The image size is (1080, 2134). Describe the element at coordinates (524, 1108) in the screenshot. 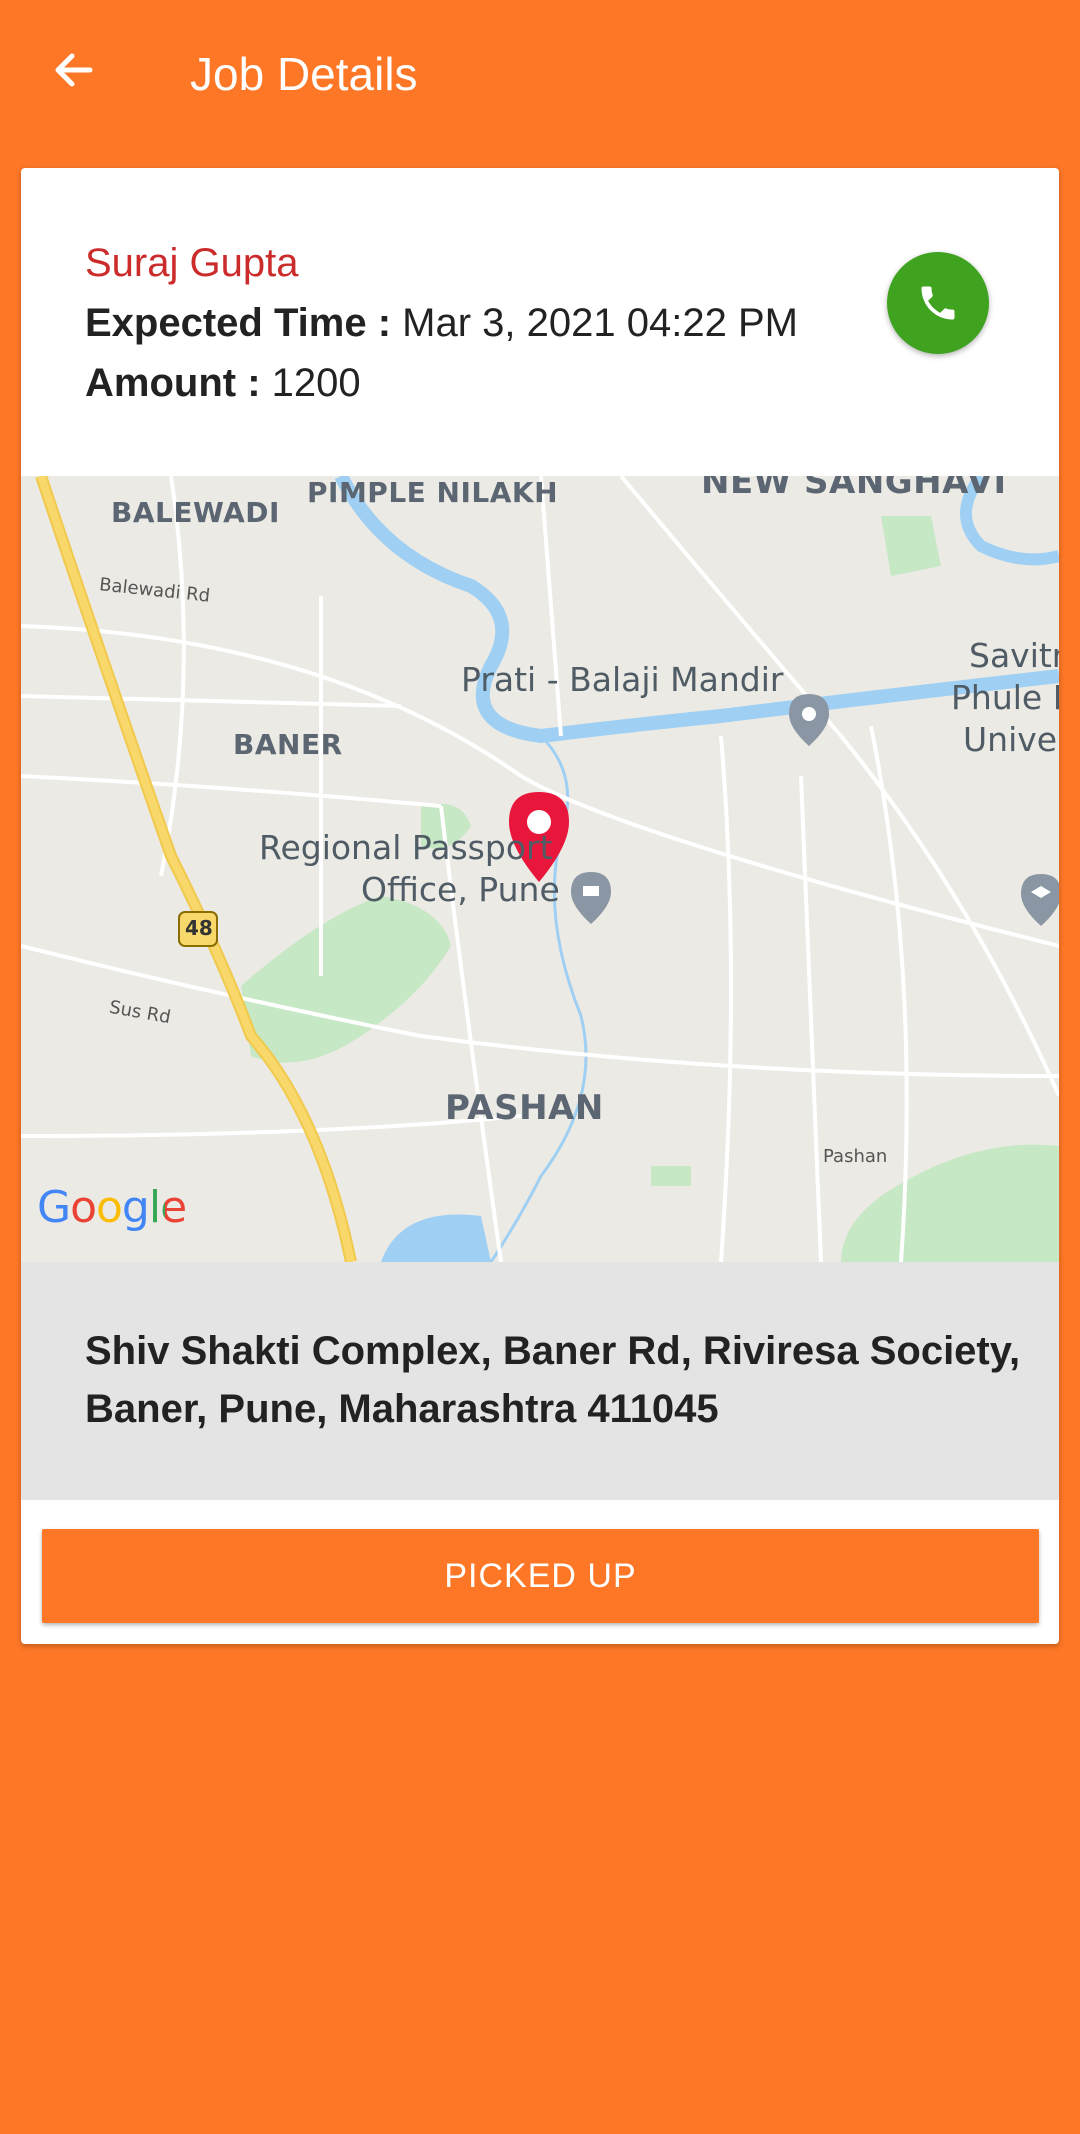

I see `map-label-pashan: PASHAN` at that location.